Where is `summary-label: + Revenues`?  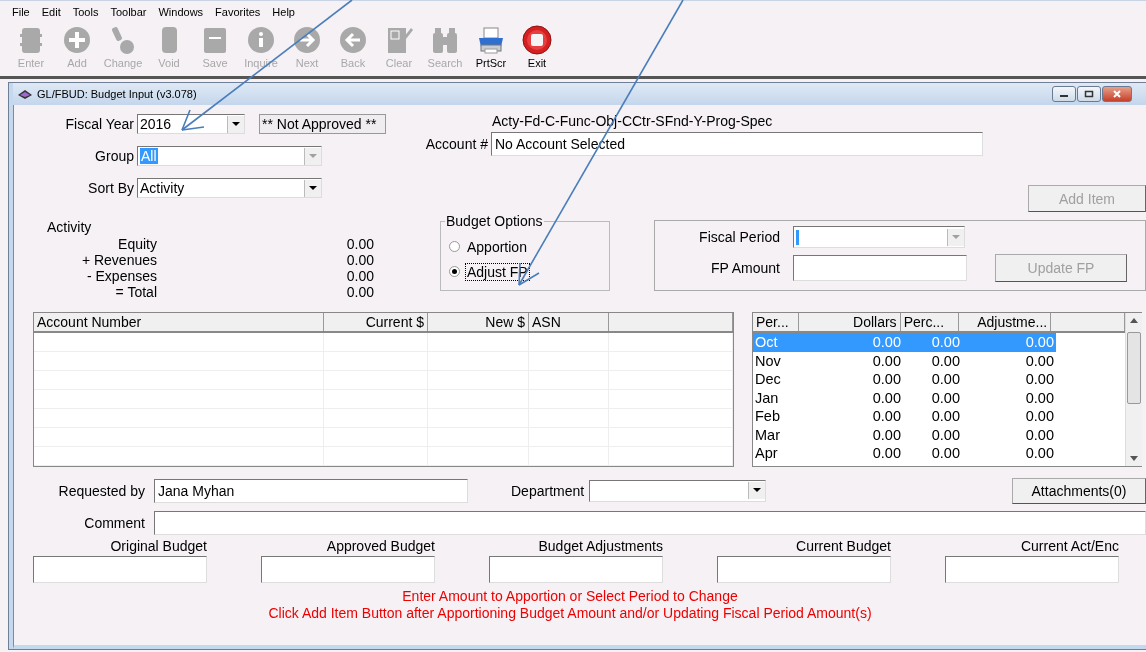
summary-label: + Revenues is located at coordinates (118, 260).